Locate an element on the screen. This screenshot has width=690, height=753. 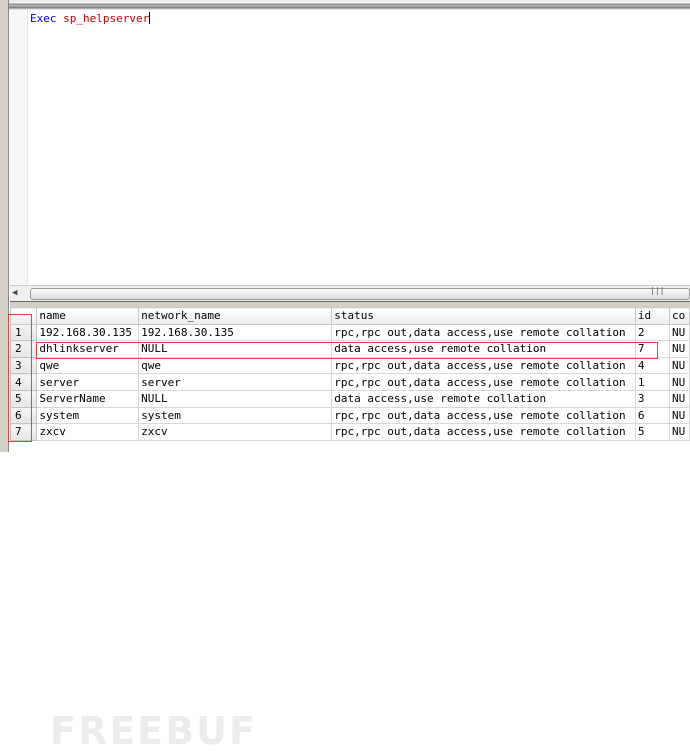
cell-name: system is located at coordinates (88, 415).